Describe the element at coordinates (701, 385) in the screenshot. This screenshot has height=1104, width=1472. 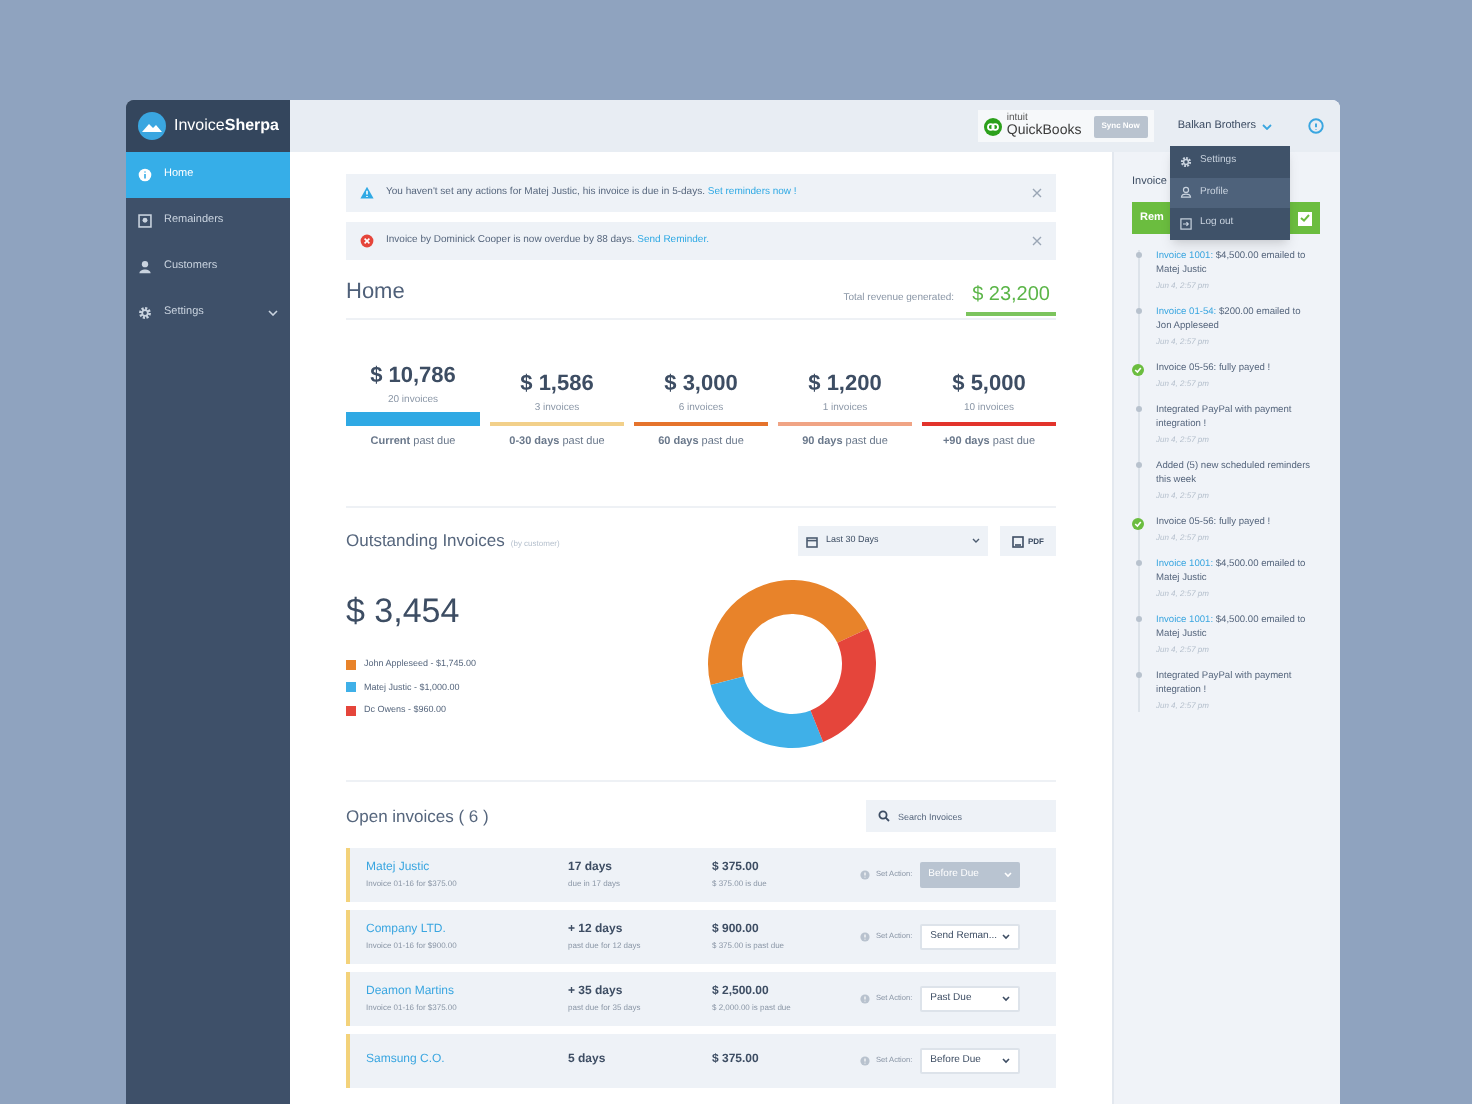
I see `bucket-amount: $ 3,000` at that location.